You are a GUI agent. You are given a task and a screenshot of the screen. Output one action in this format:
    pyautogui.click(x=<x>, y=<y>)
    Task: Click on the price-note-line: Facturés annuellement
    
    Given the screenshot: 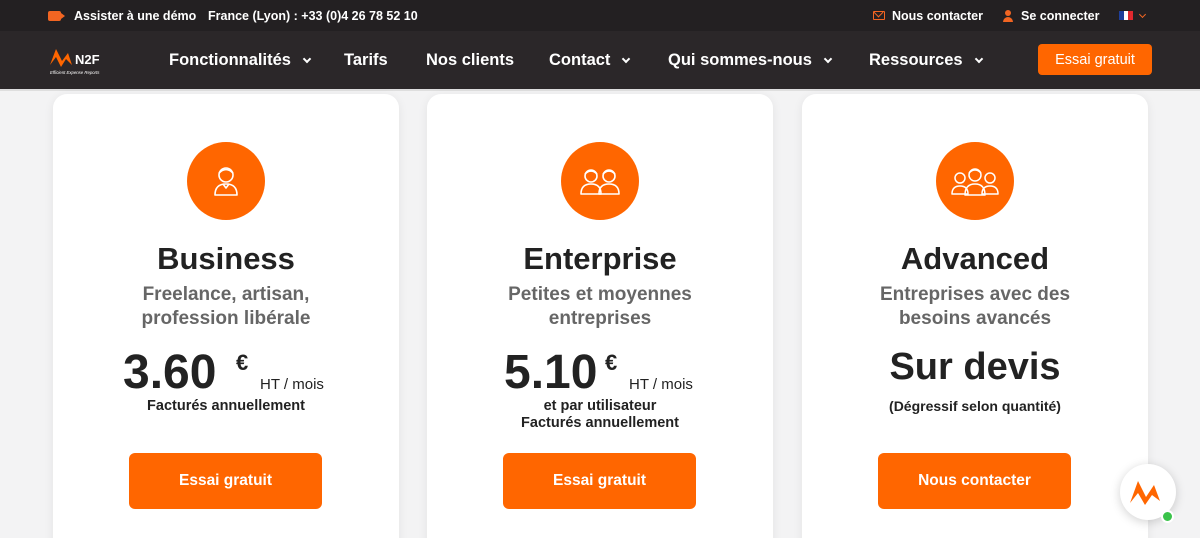 What is the action you would take?
    pyautogui.click(x=600, y=423)
    